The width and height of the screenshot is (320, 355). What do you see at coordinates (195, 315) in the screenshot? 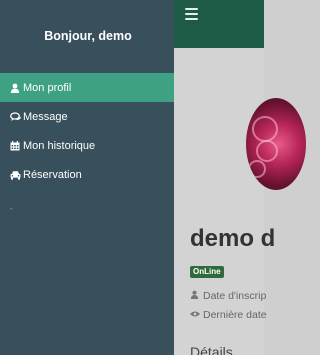
I see `eye-icon` at bounding box center [195, 315].